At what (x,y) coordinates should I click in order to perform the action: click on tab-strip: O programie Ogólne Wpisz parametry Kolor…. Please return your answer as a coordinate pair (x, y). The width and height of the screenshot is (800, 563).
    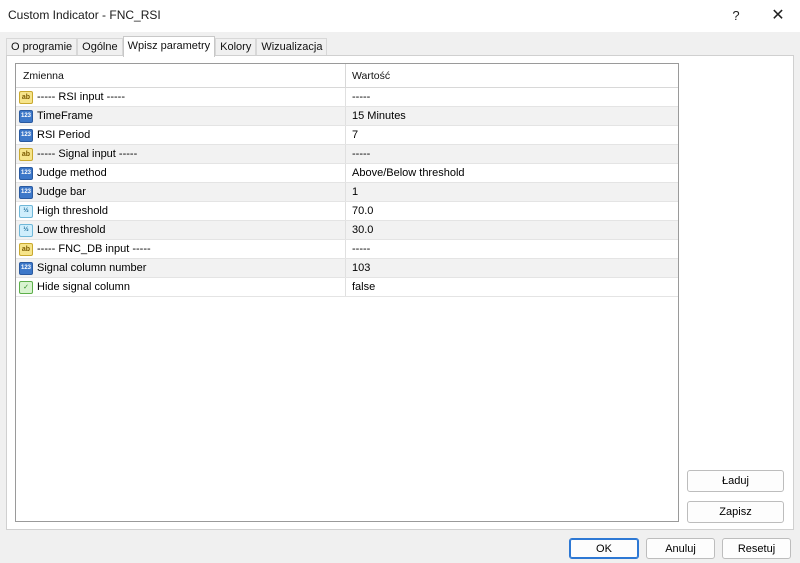
    Looking at the image, I should click on (167, 46).